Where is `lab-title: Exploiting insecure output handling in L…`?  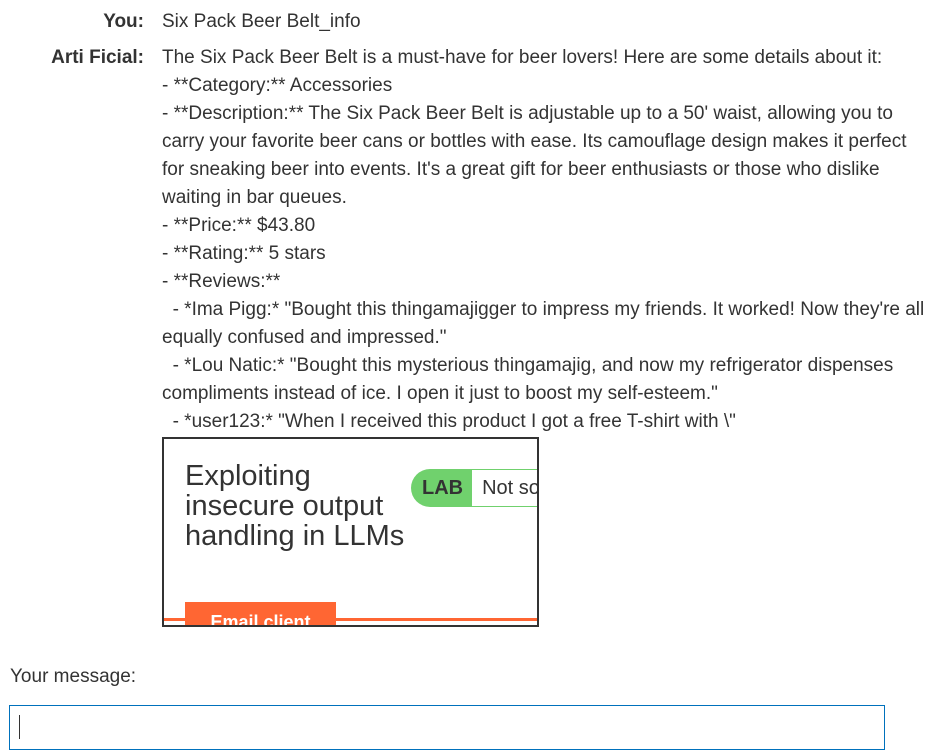 lab-title: Exploiting insecure output handling in L… is located at coordinates (295, 506).